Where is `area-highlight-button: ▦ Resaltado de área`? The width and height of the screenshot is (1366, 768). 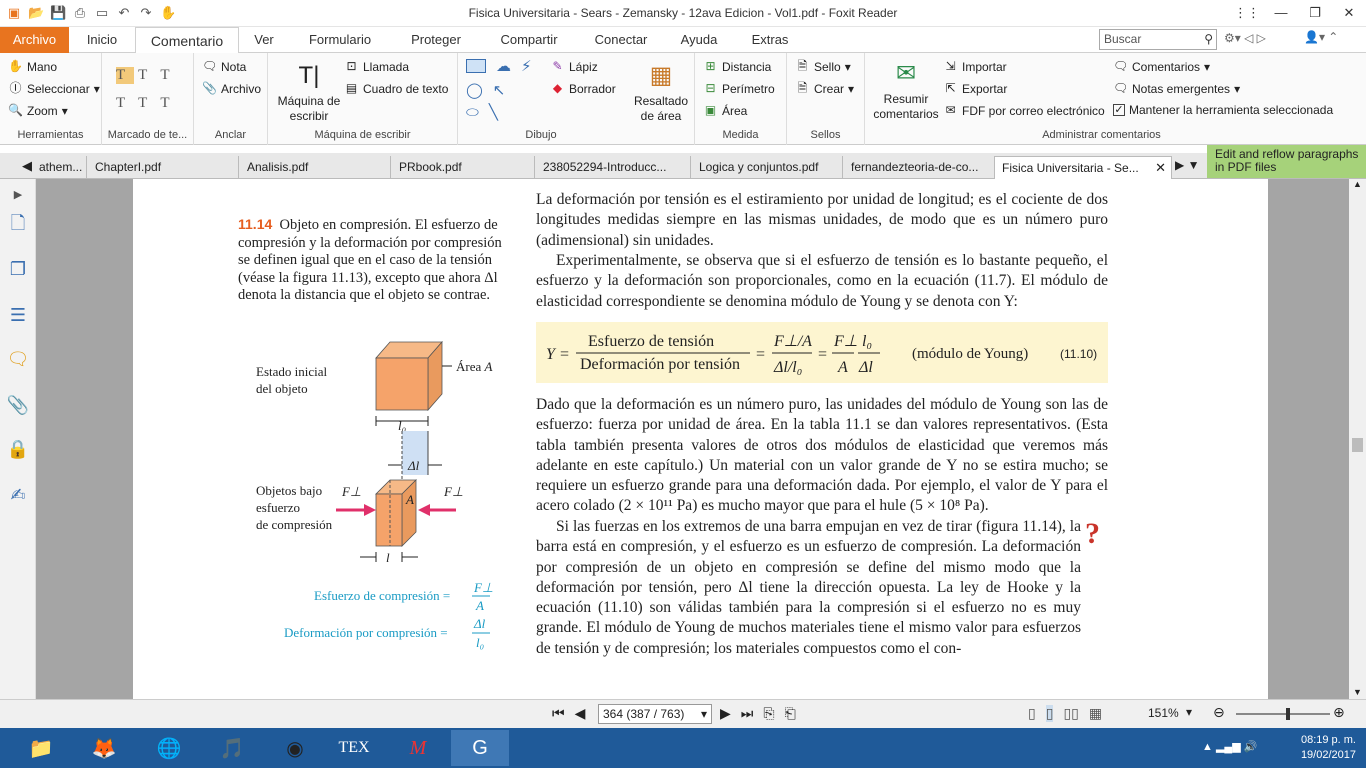
area-highlight-button: ▦ Resaltado de área is located at coordinates (661, 92).